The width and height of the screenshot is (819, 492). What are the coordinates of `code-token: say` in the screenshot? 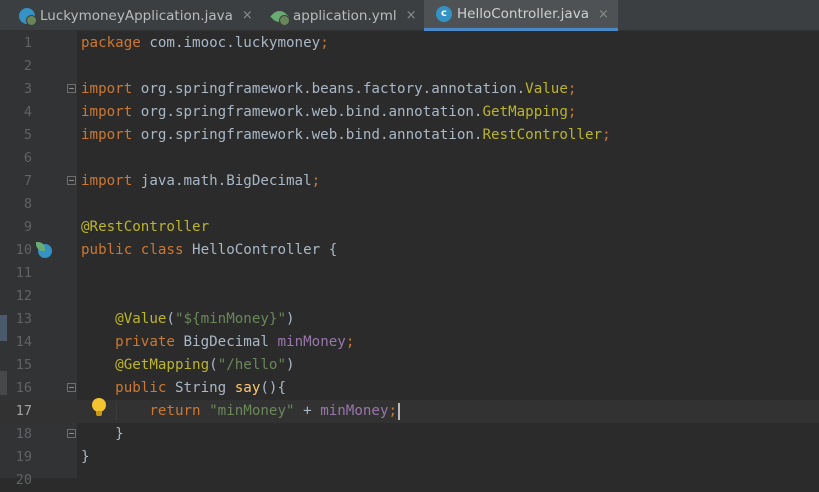 It's located at (247, 388).